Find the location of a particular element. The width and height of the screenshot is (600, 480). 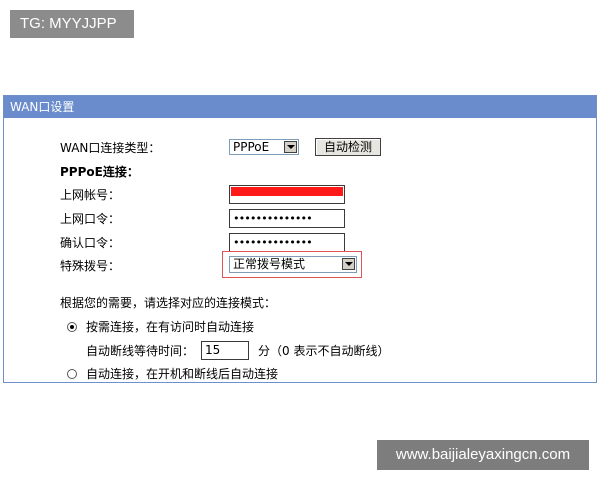

watermark-bottom: www.baijialeyaxingcn.com is located at coordinates (483, 455).